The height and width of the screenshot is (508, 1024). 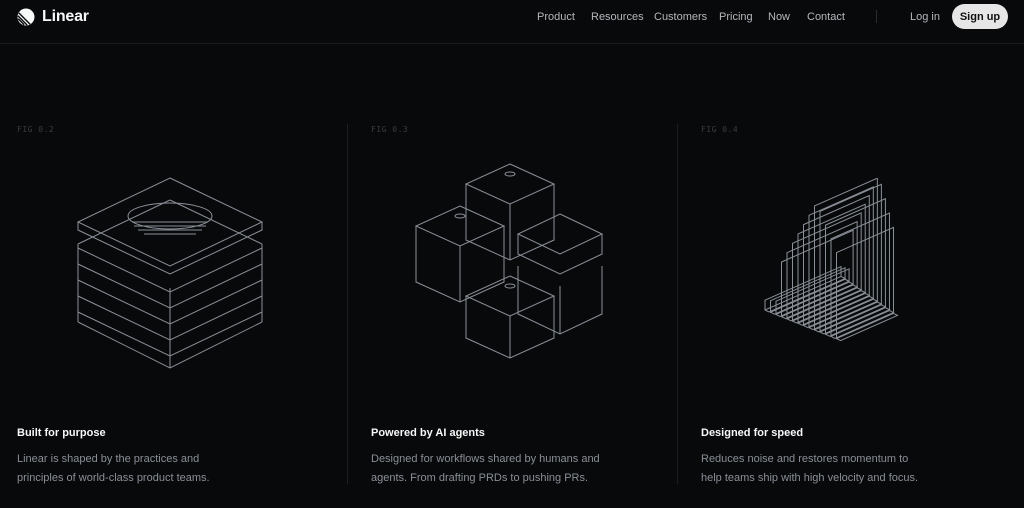 What do you see at coordinates (736, 17) in the screenshot?
I see `nav-pricing: Pricing` at bounding box center [736, 17].